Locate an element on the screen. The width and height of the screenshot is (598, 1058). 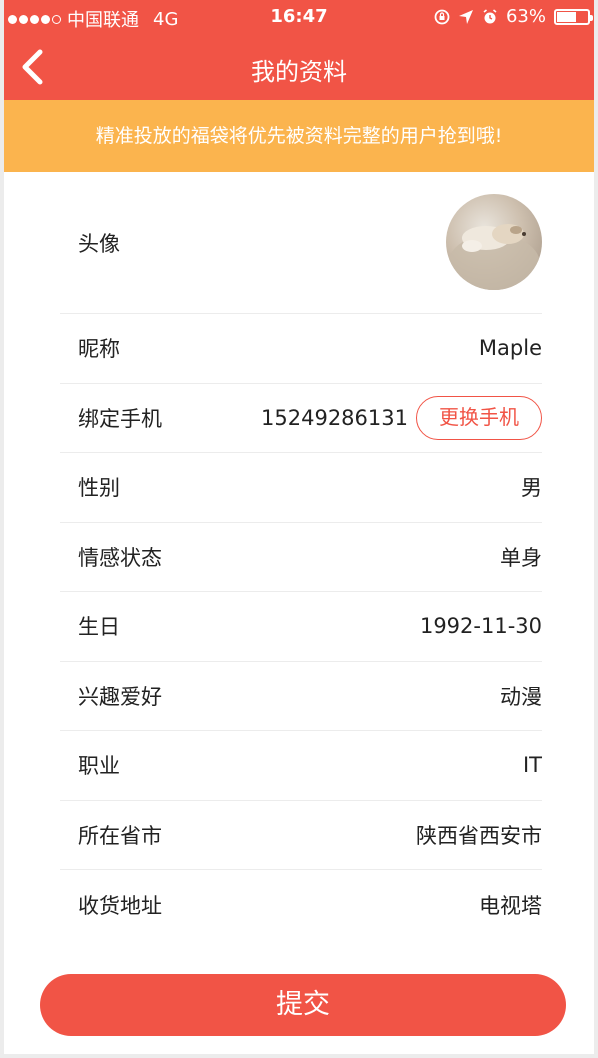
address-value: 电视塔 is located at coordinates (510, 905).